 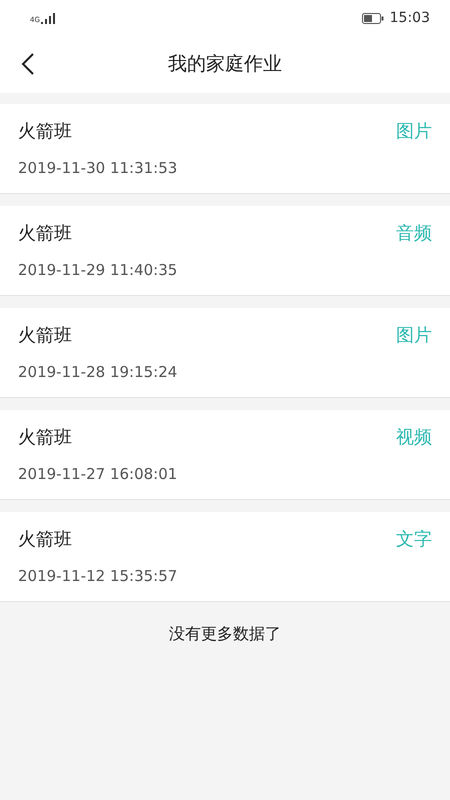 I want to click on submit-time: 2019-11-29 11:40:35, so click(x=98, y=270).